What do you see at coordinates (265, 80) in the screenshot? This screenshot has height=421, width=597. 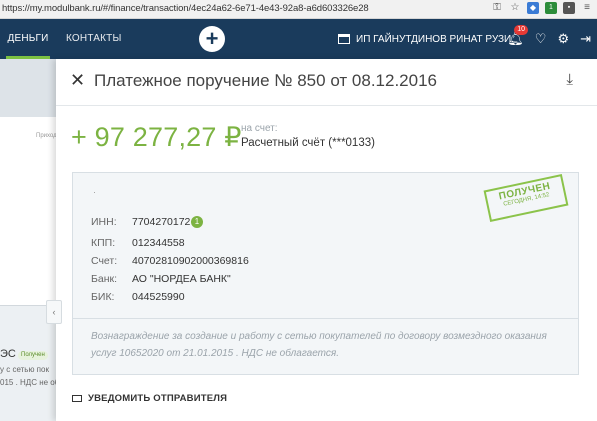 I see `modal-title: Платежное поручение № 850 от 08.12.2016` at bounding box center [265, 80].